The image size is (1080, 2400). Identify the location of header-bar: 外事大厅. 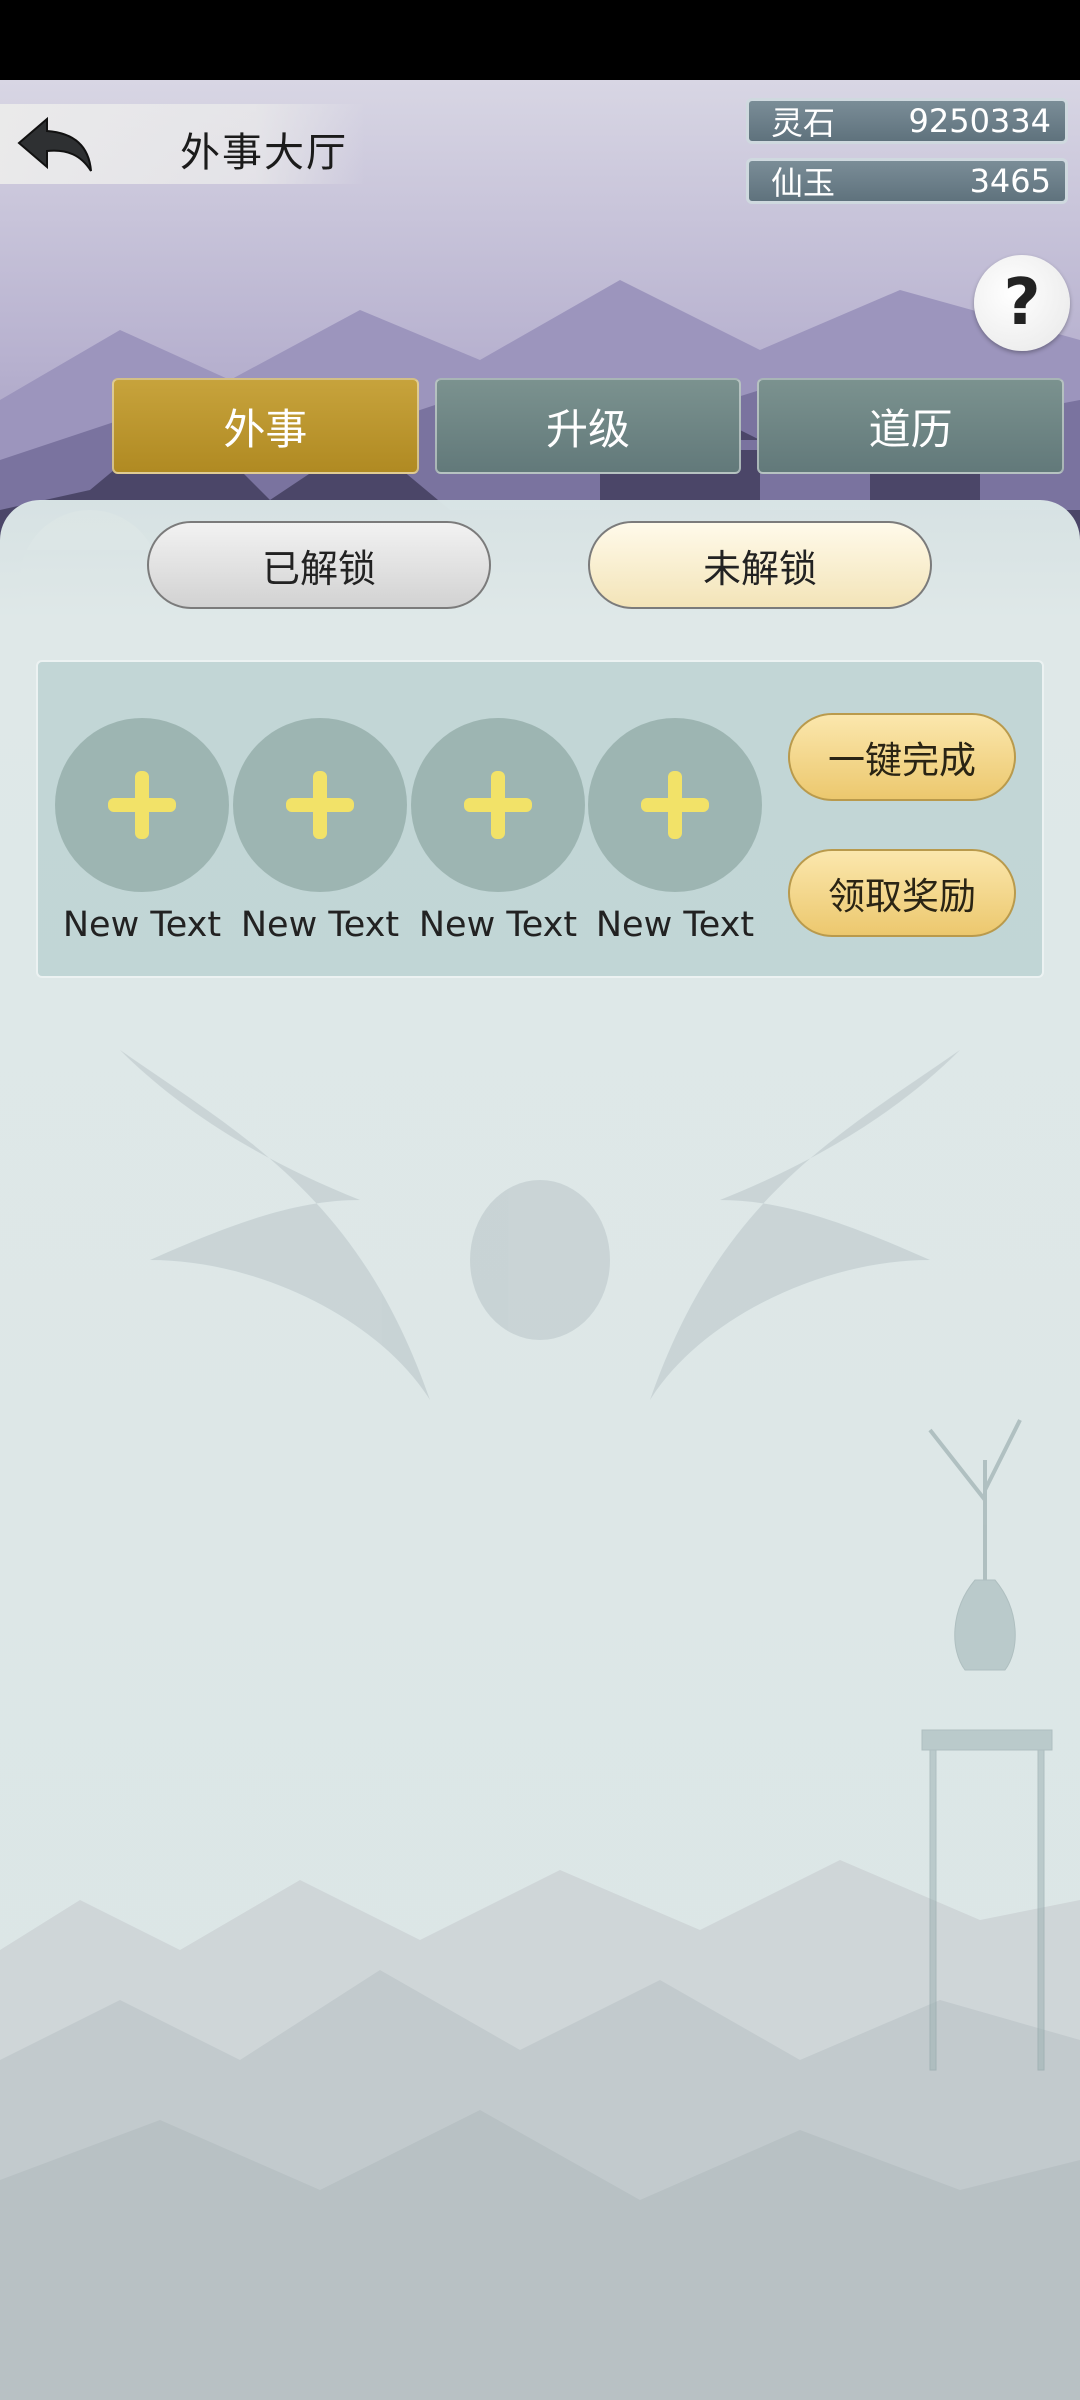
(182, 144).